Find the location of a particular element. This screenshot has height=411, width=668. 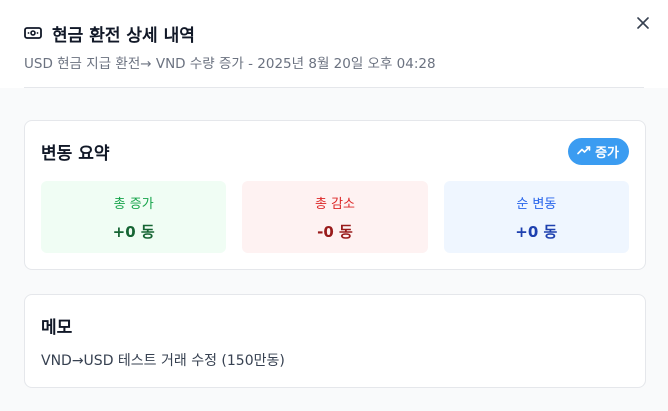

stat-value: -0 동 is located at coordinates (335, 231).